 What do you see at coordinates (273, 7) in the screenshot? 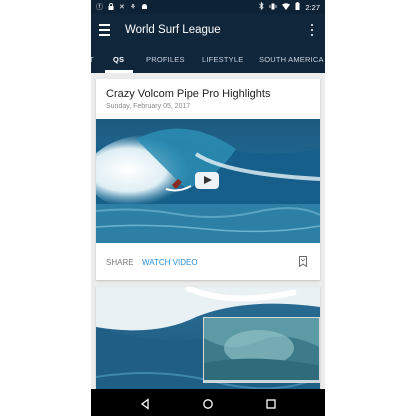
I see `vibrate-icon` at bounding box center [273, 7].